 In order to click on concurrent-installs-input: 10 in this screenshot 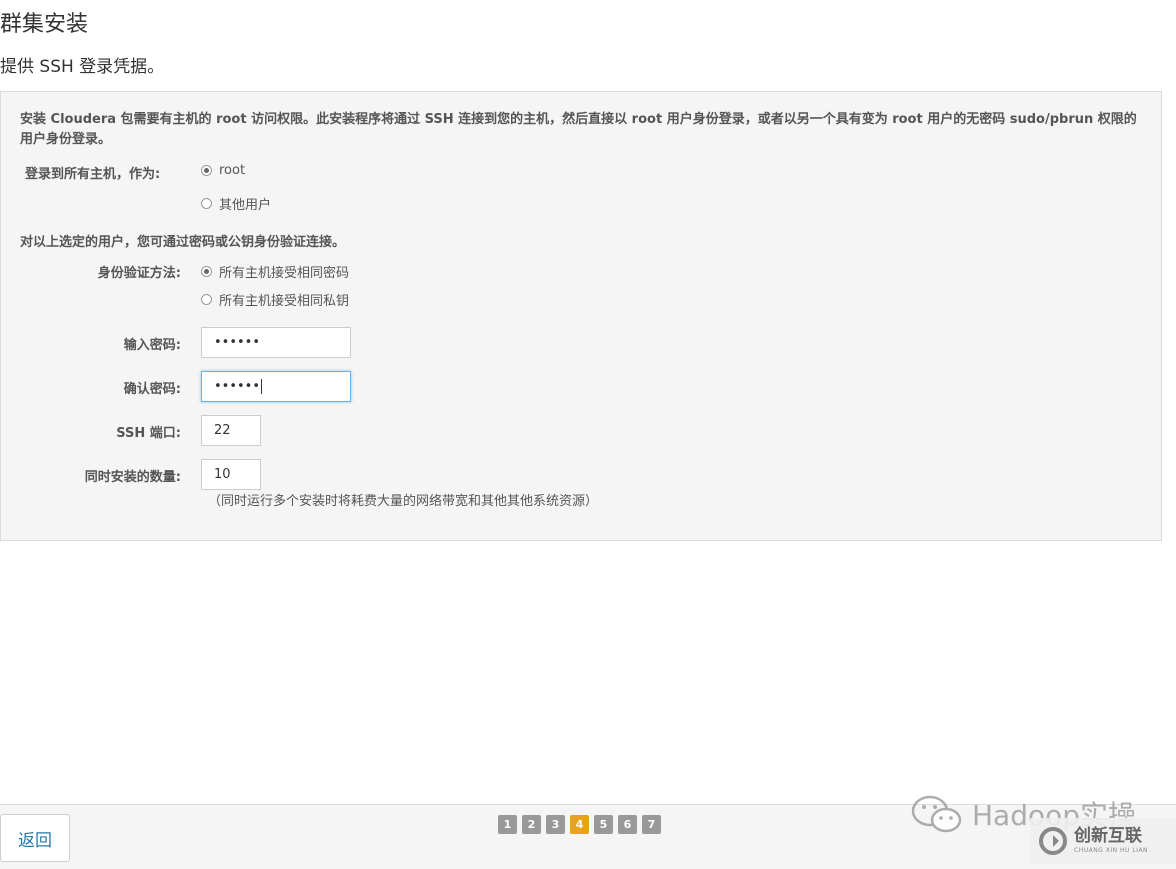, I will do `click(231, 474)`.